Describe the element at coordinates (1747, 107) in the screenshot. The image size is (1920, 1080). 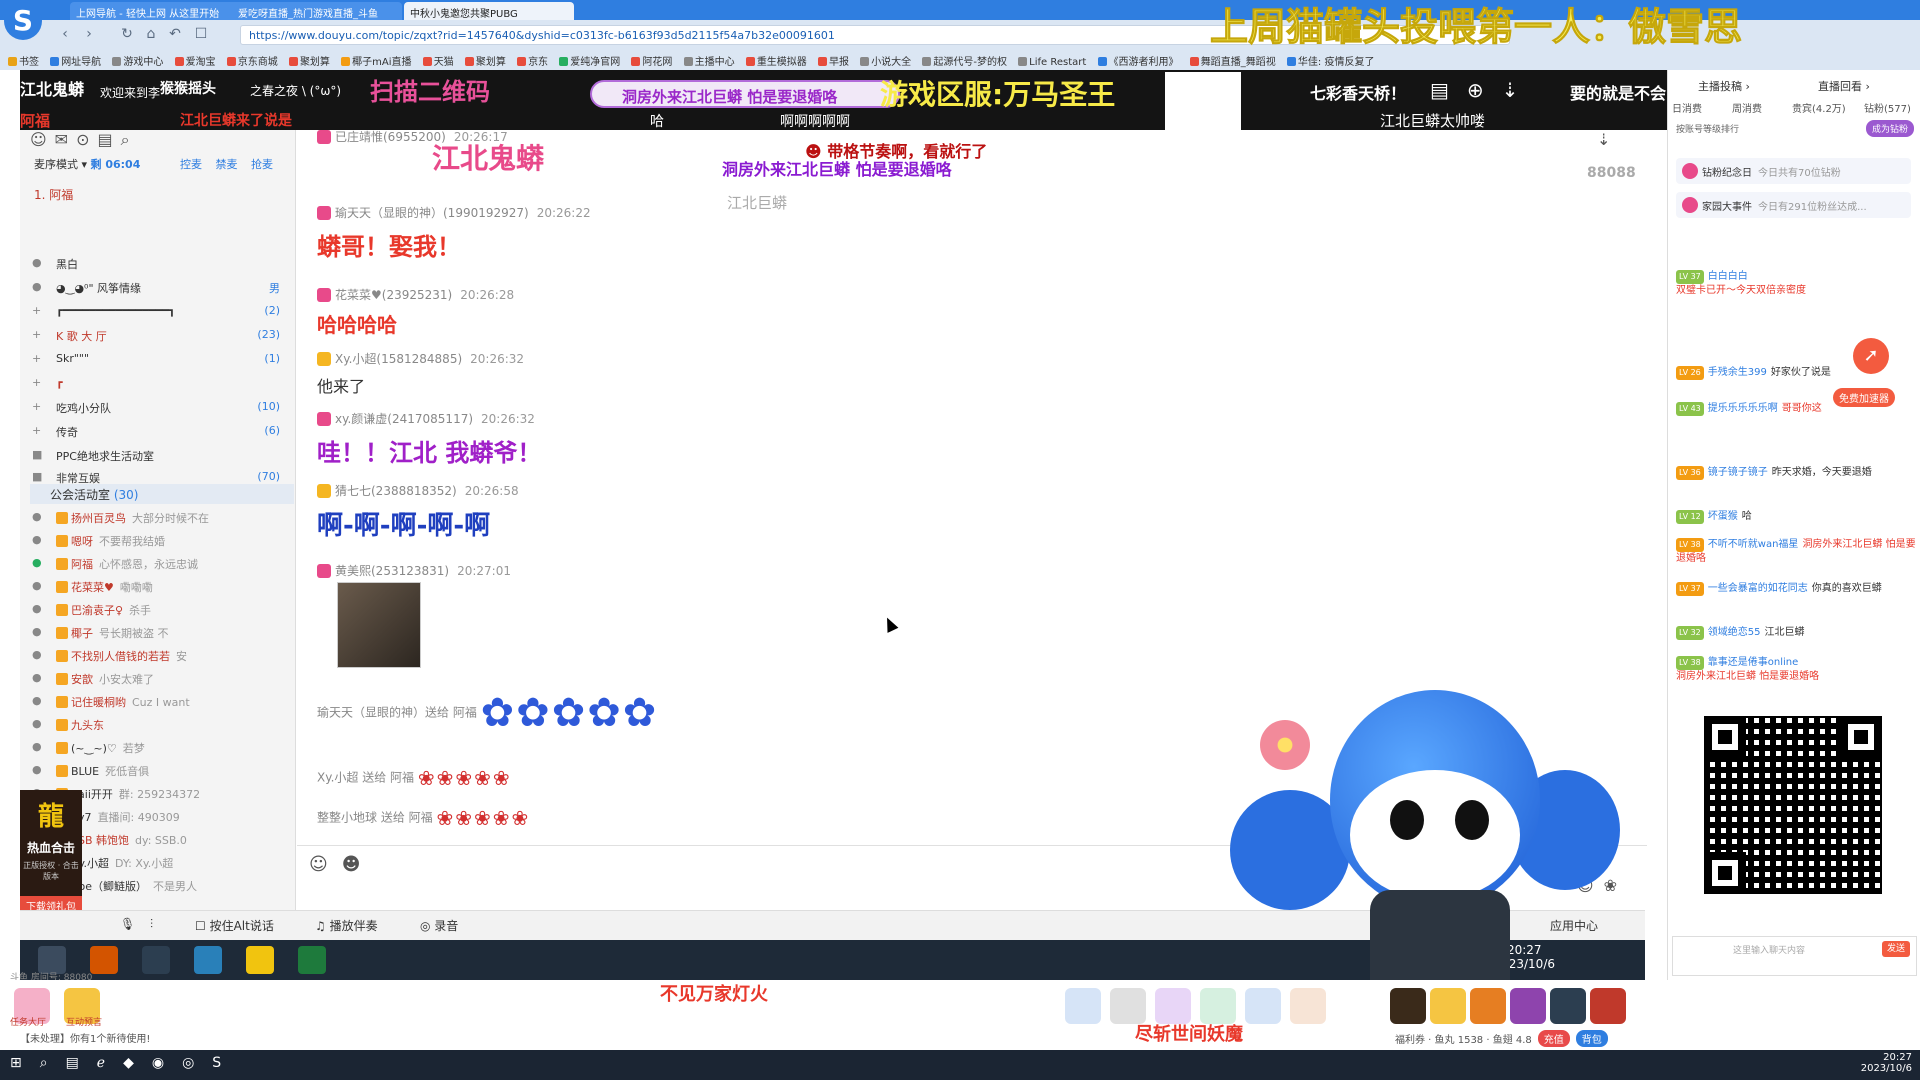
I see `tab-weekly: 周消费` at that location.